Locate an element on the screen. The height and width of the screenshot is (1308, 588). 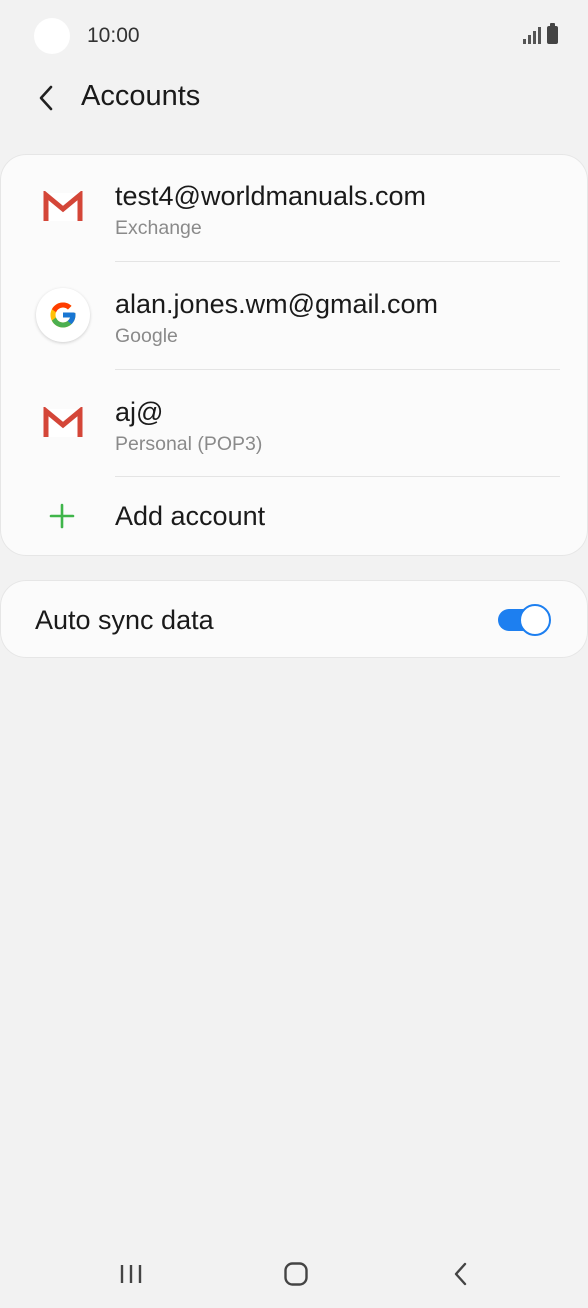
status-time: 10:00 is located at coordinates (113, 35).